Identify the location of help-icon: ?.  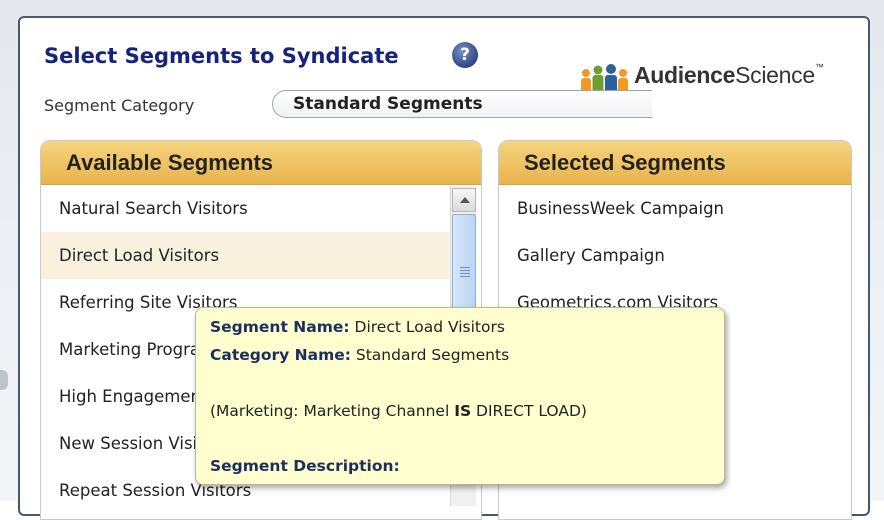
(465, 55).